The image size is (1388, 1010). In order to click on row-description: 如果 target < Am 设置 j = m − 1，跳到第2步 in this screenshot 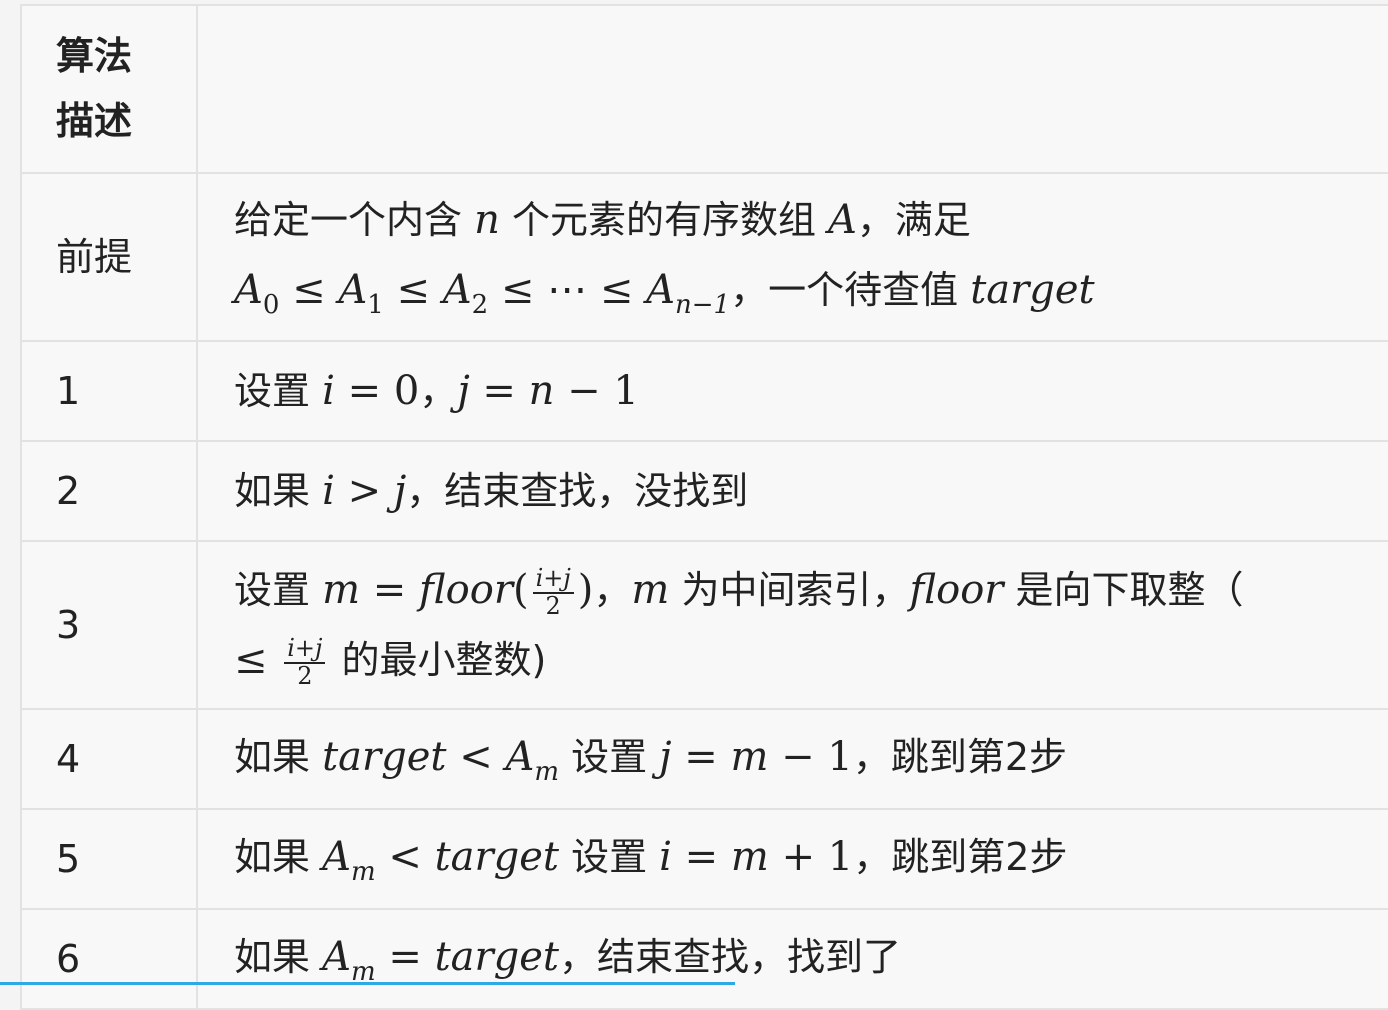, I will do `click(792, 759)`.